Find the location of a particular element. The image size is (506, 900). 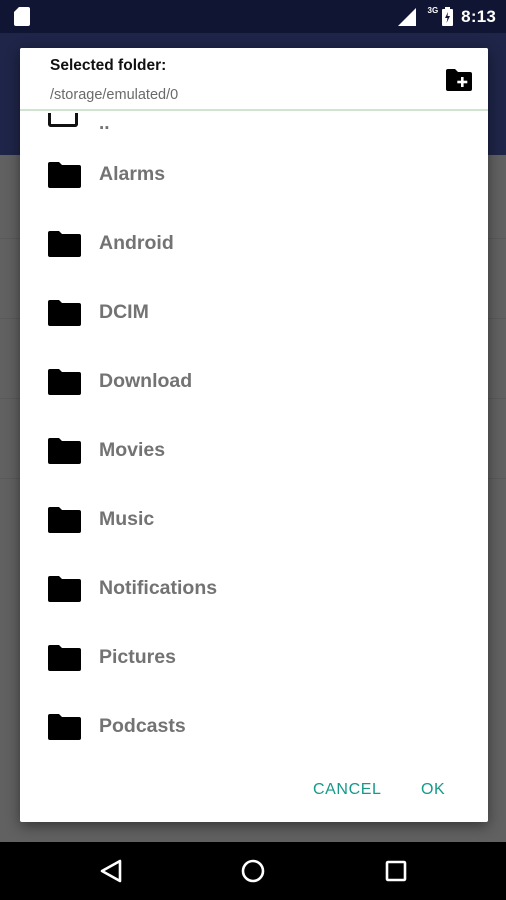

folder-label: Music is located at coordinates (127, 519).